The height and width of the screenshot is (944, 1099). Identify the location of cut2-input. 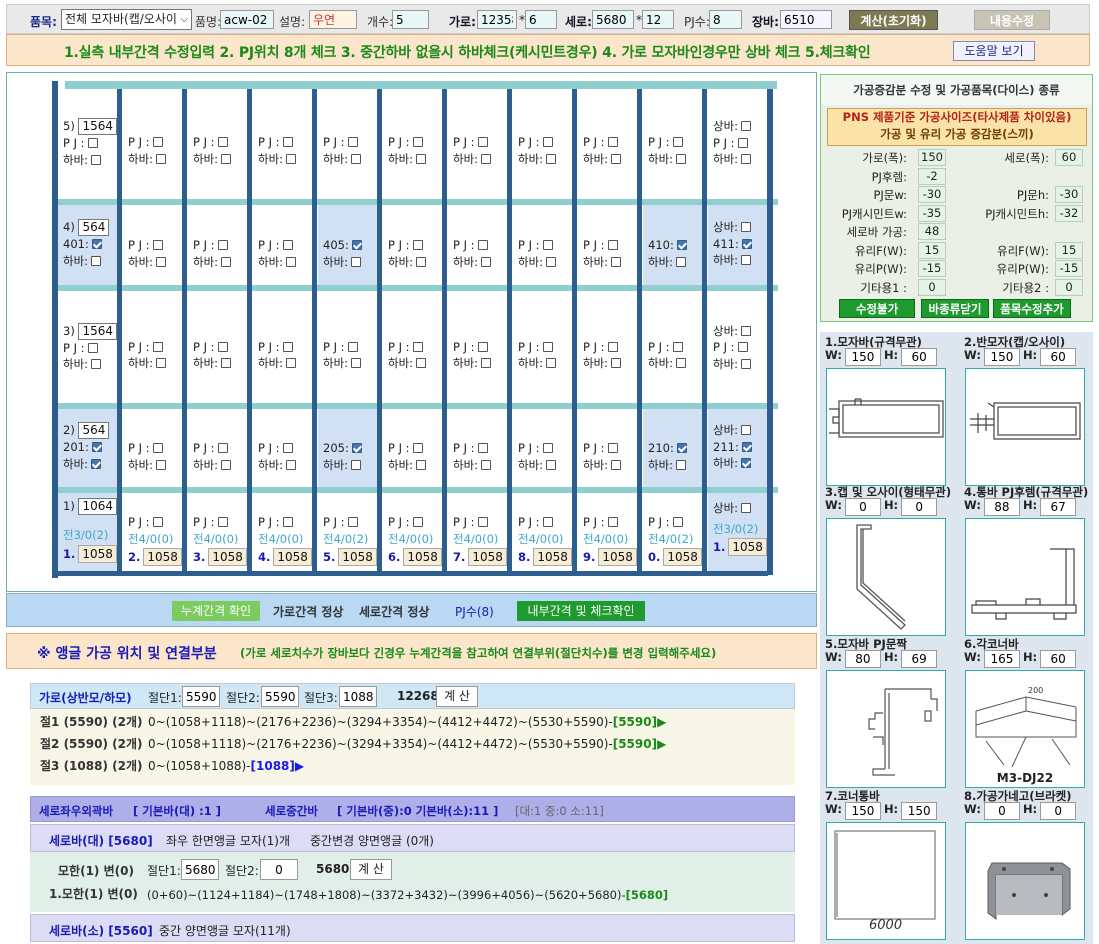
(280, 696).